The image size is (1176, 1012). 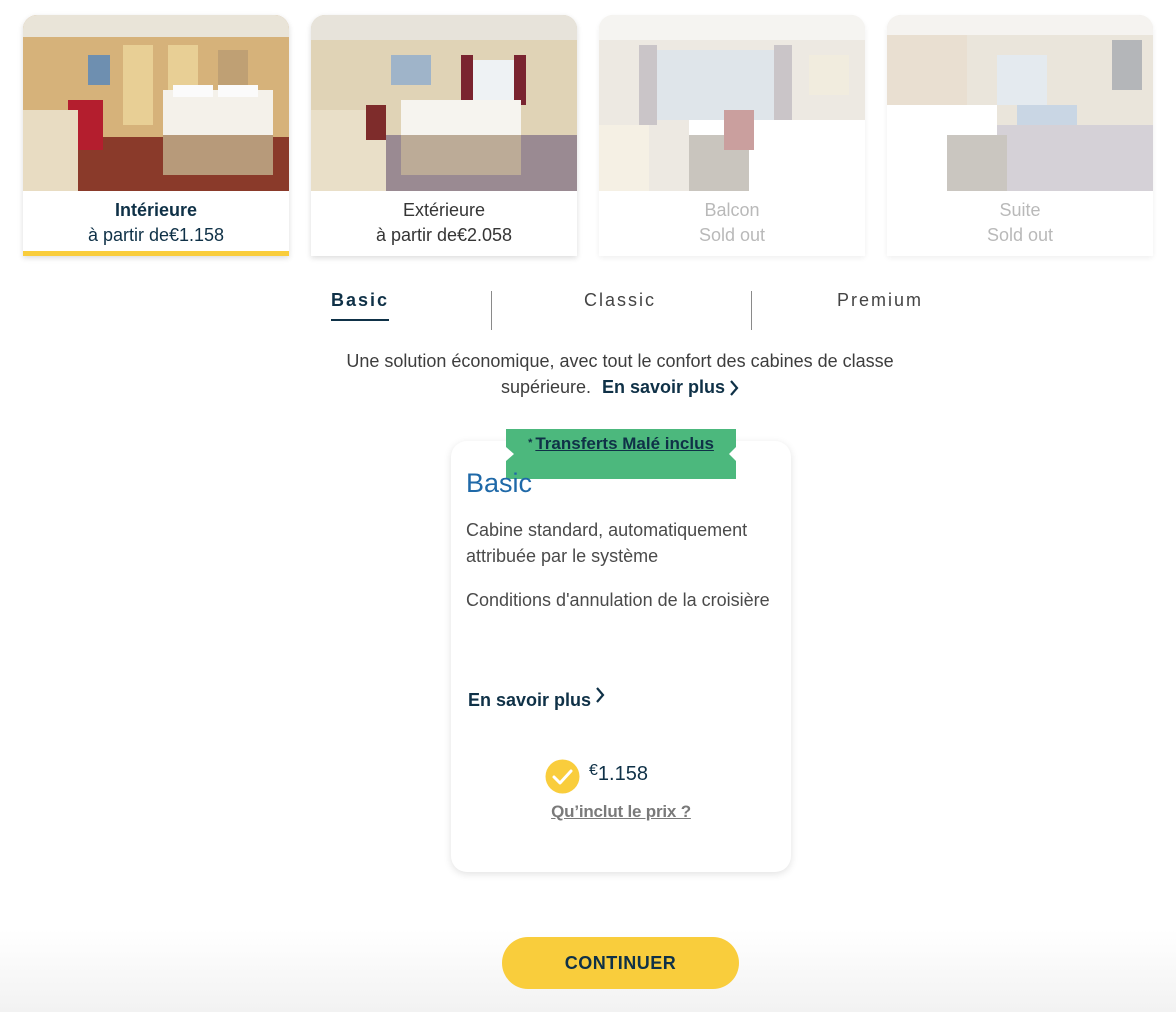 What do you see at coordinates (732, 103) in the screenshot?
I see `balcony-cabin-photo` at bounding box center [732, 103].